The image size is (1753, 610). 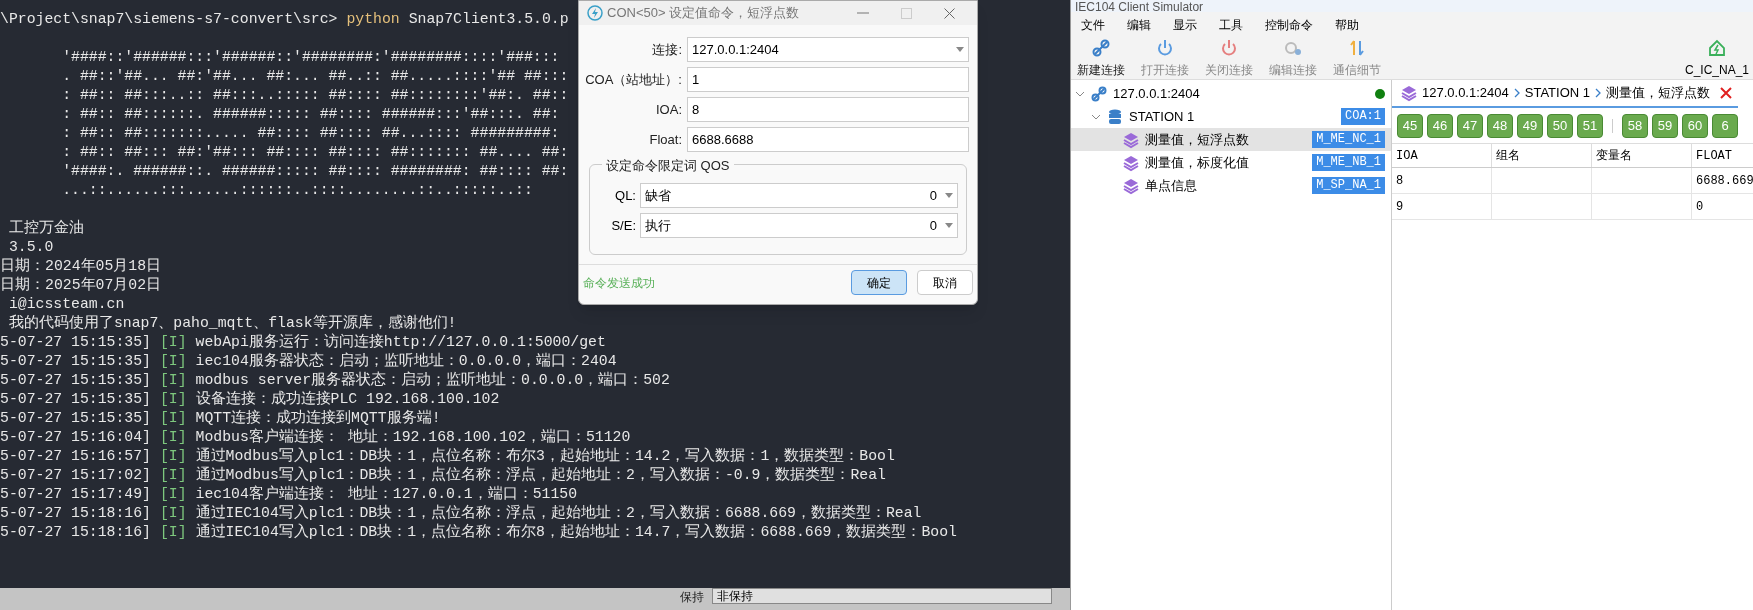 I want to click on column-header: 变量名, so click(x=1642, y=155).